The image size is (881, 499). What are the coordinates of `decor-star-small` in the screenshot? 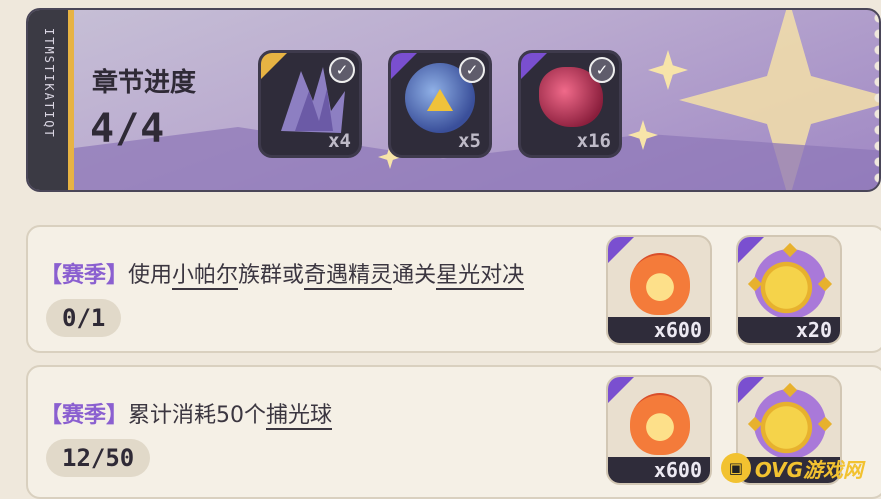 It's located at (668, 70).